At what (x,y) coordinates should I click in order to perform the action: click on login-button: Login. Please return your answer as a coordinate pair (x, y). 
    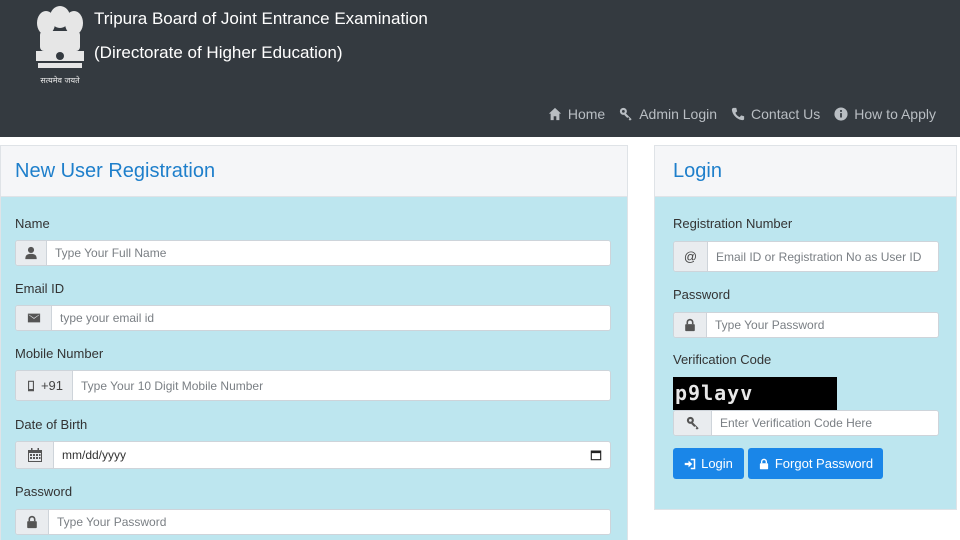
    Looking at the image, I should click on (708, 463).